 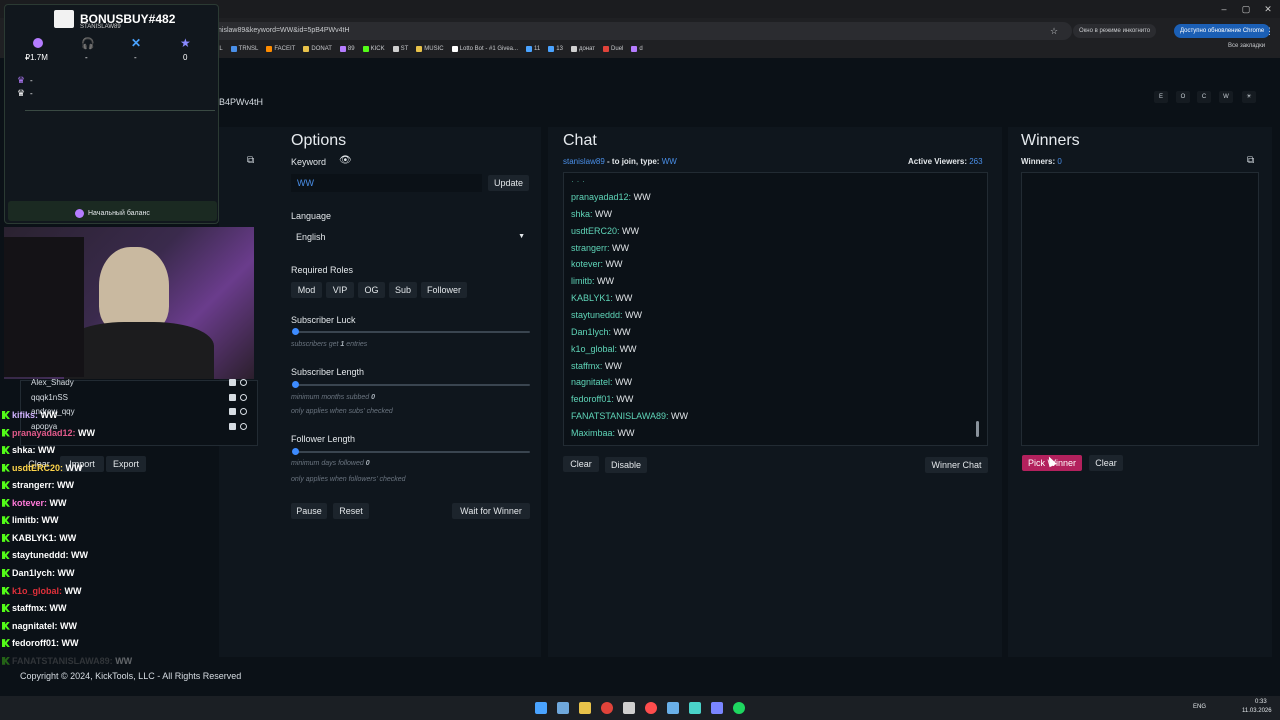 What do you see at coordinates (592, 382) in the screenshot?
I see `chat-username: nagnitatel:` at bounding box center [592, 382].